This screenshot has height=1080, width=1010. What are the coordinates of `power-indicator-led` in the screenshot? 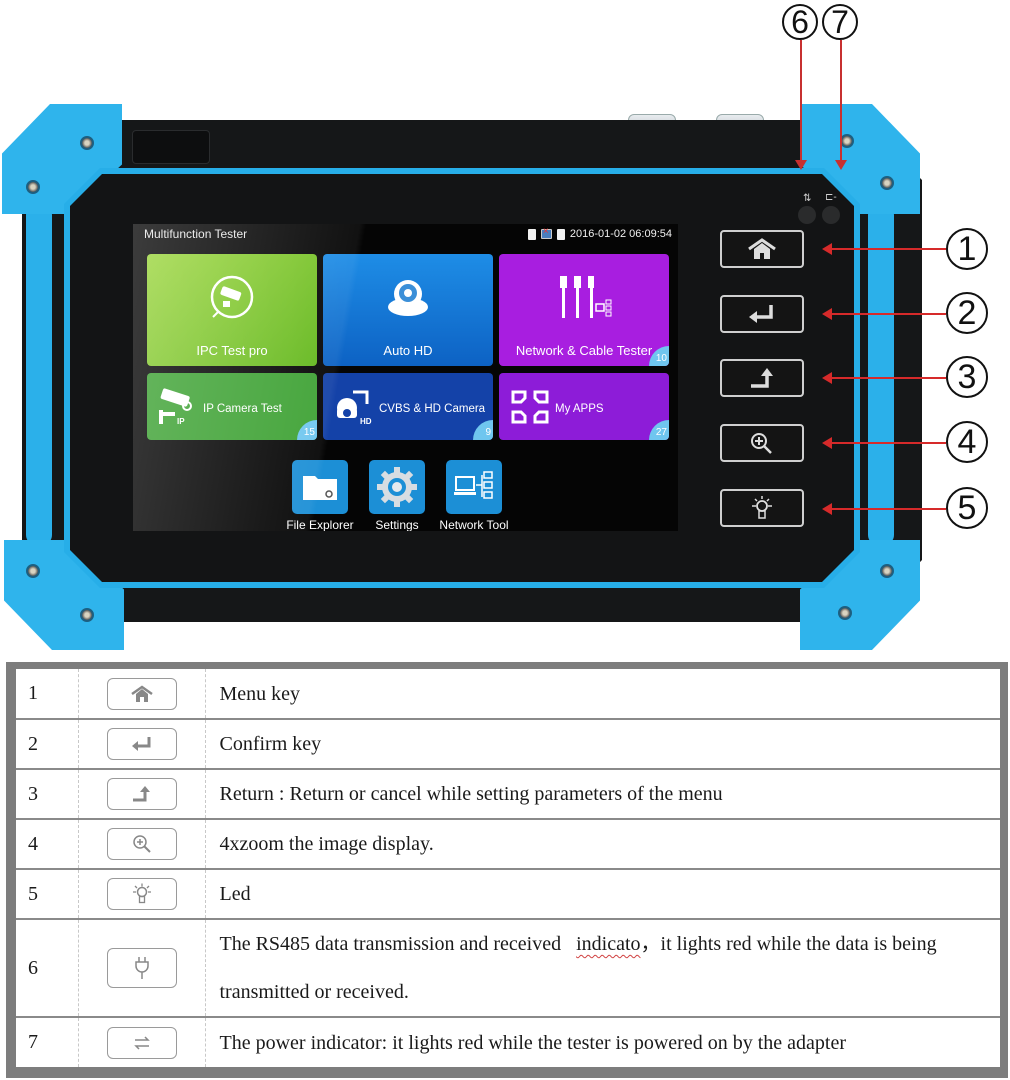 It's located at (831, 215).